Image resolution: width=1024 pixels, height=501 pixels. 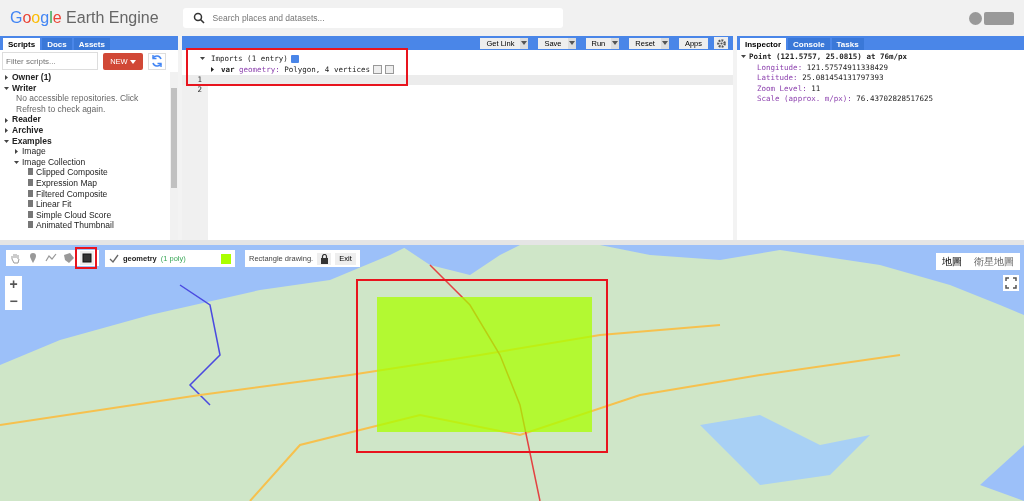 What do you see at coordinates (54, 161) in the screenshot?
I see `tree-folder: Image Collection` at bounding box center [54, 161].